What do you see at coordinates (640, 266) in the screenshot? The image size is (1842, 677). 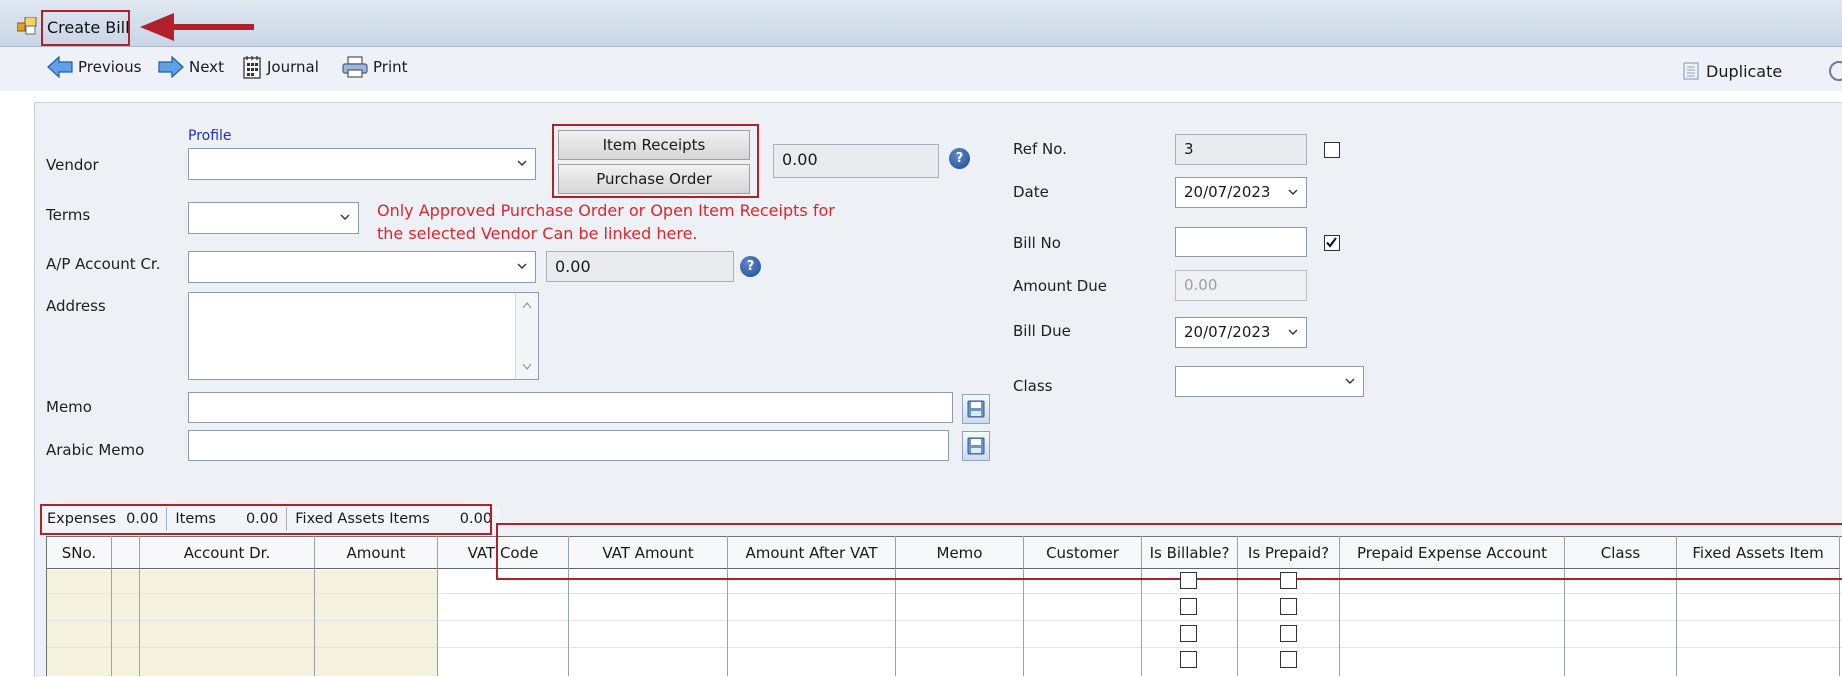 I see `ap-balance-field: 0.00` at bounding box center [640, 266].